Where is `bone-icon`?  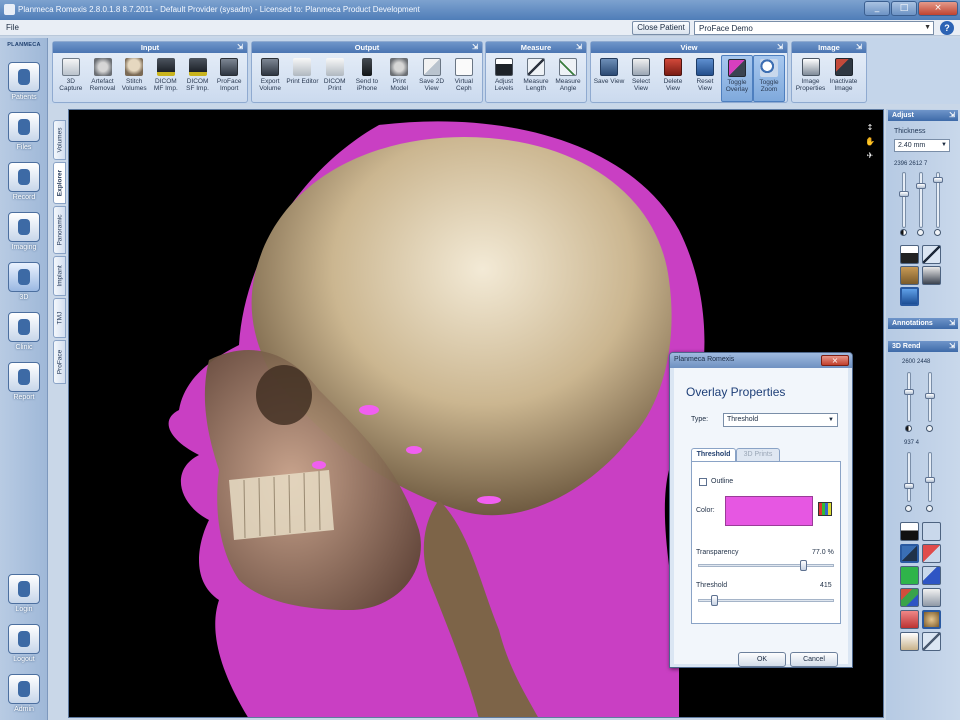 bone-icon is located at coordinates (931, 597).